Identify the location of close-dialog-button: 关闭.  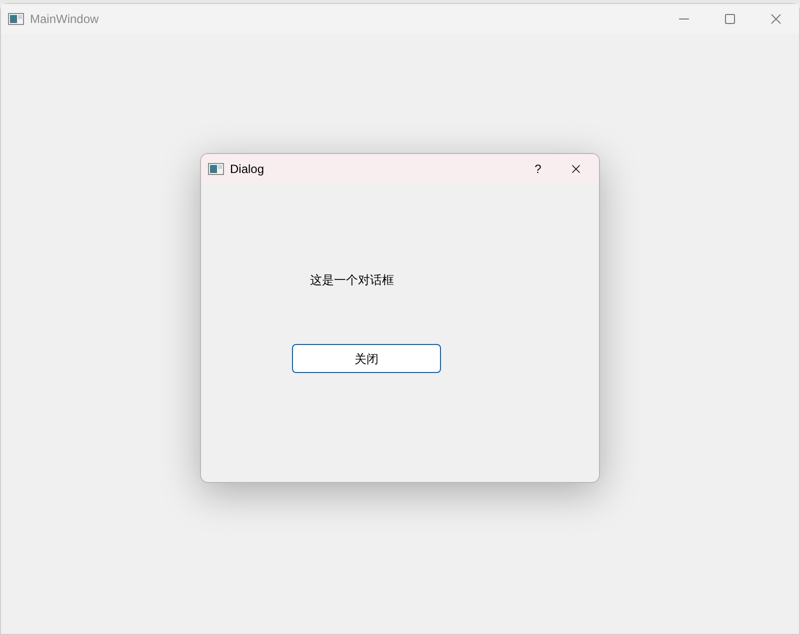
(366, 358).